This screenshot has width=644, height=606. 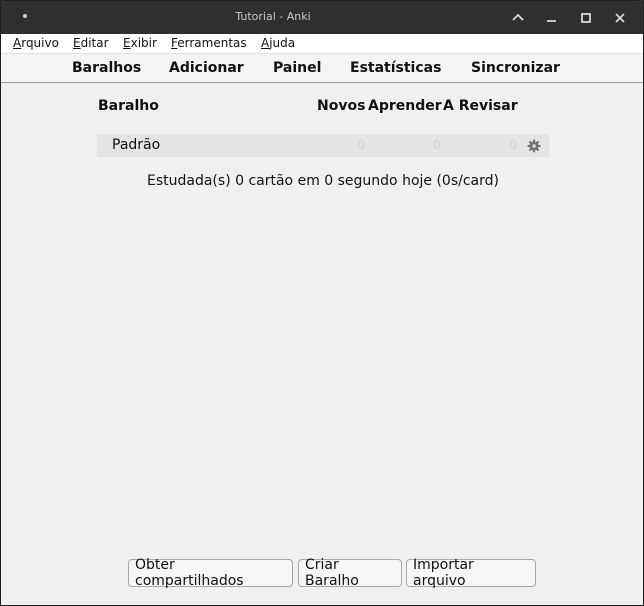 What do you see at coordinates (273, 16) in the screenshot?
I see `window-title: Tutorial - Anki` at bounding box center [273, 16].